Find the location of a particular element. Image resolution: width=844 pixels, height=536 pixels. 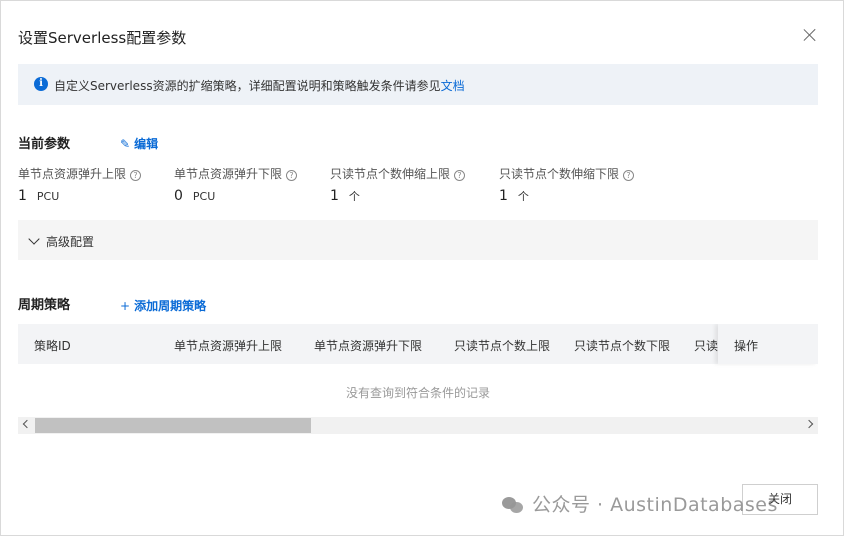

column-header-min-pcu: 单节点资源弹升下限 is located at coordinates (368, 346).